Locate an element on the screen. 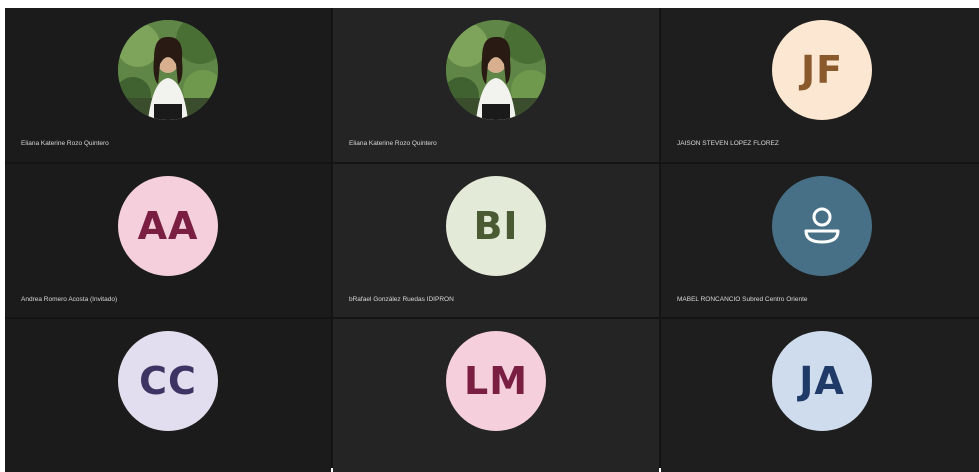 This screenshot has width=979, height=472. participant-tile: AA Andrea Romero Acosta (Invitado) is located at coordinates (168, 240).